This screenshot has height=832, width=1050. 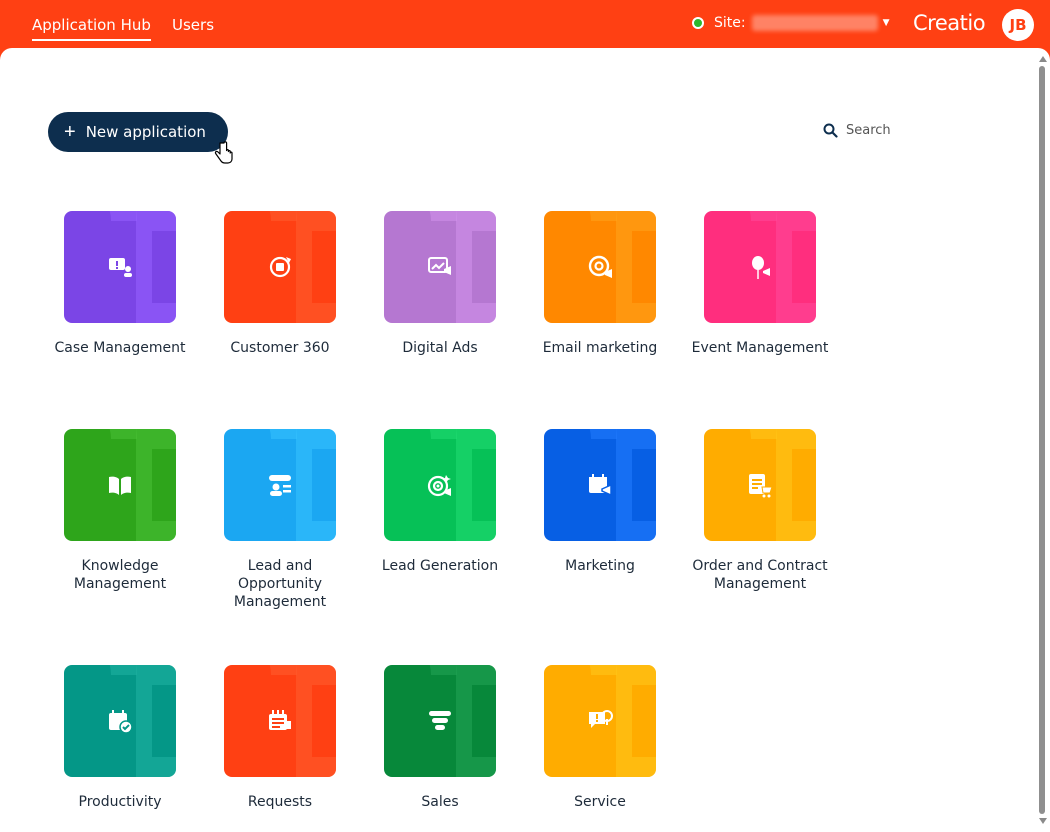 I want to click on creatio-logo: Creatio, so click(x=949, y=23).